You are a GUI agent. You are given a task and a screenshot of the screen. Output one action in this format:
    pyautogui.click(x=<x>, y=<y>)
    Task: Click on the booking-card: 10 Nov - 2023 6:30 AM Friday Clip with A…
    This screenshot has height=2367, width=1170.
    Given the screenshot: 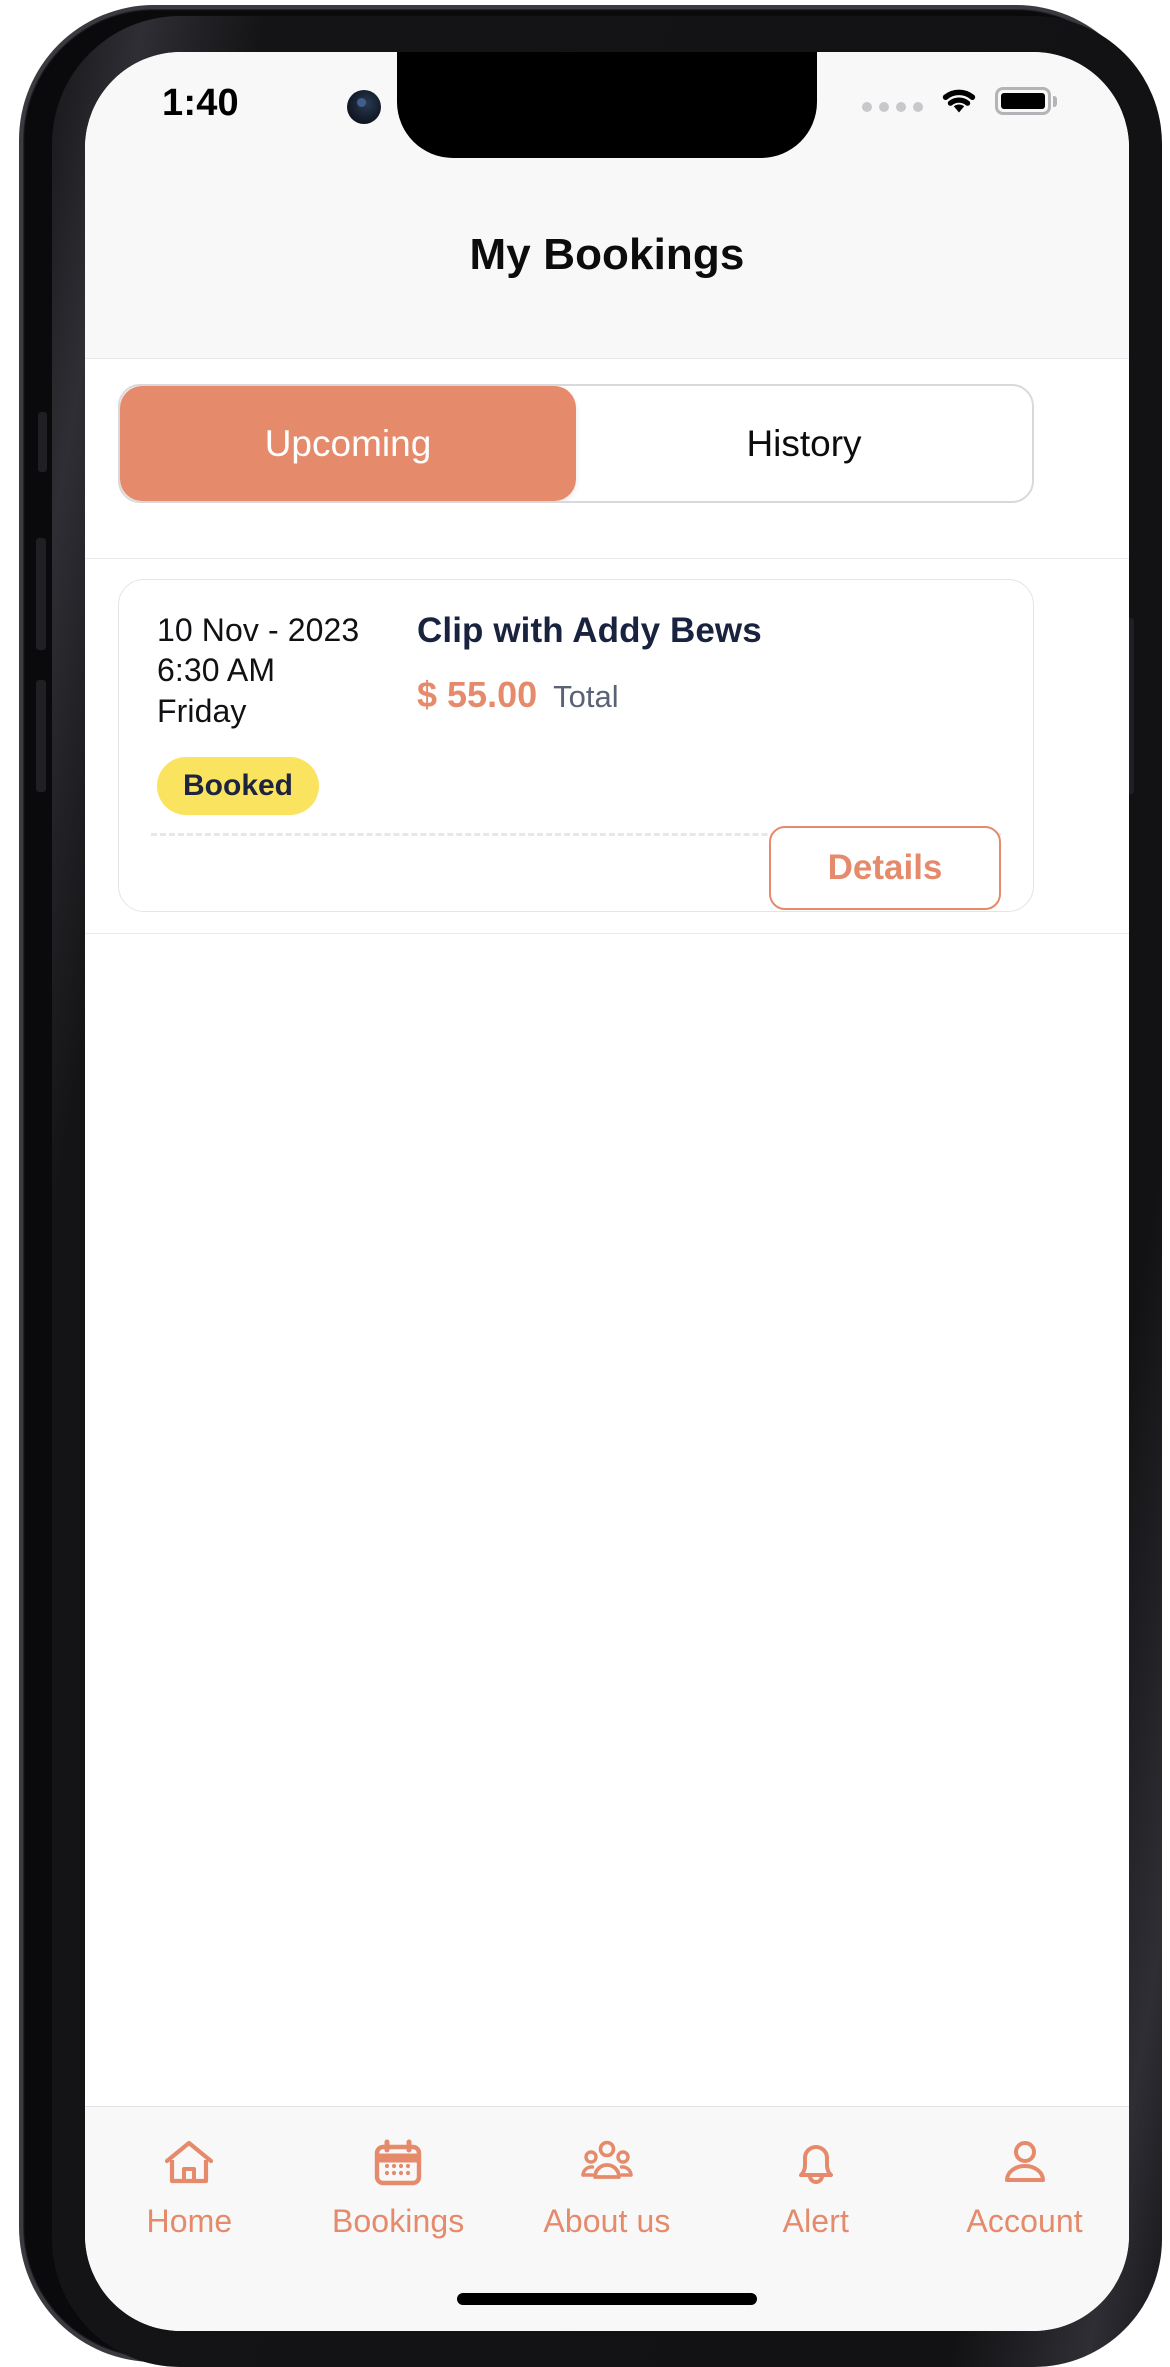 What is the action you would take?
    pyautogui.click(x=576, y=745)
    